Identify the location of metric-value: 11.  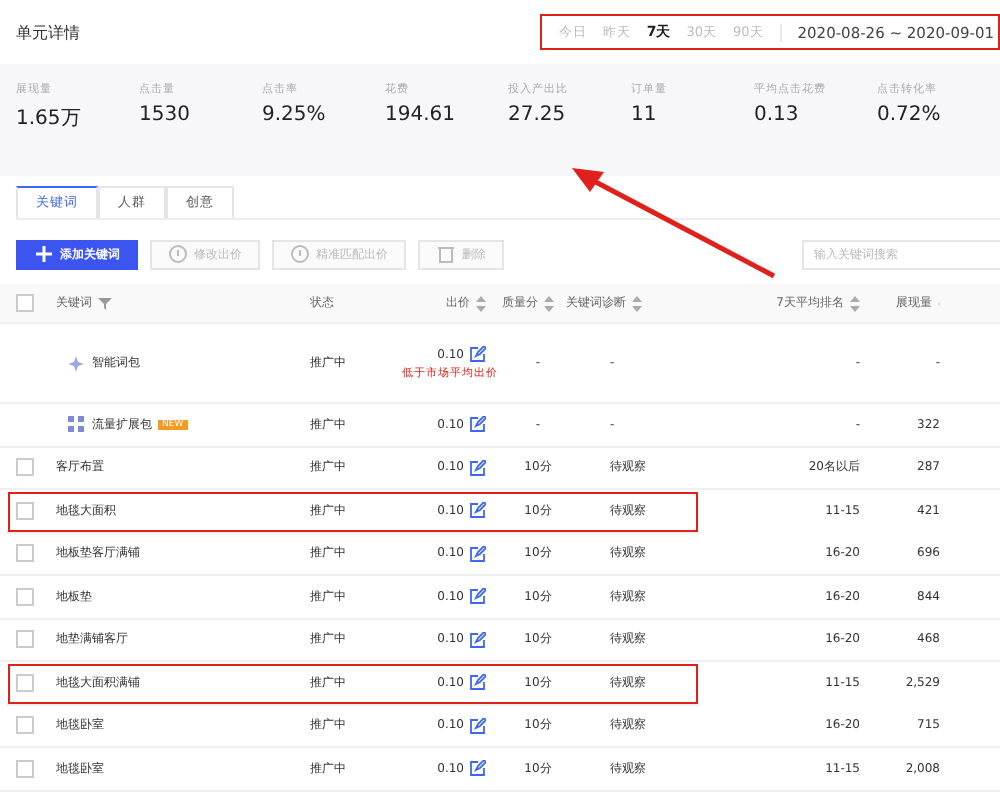
(645, 115).